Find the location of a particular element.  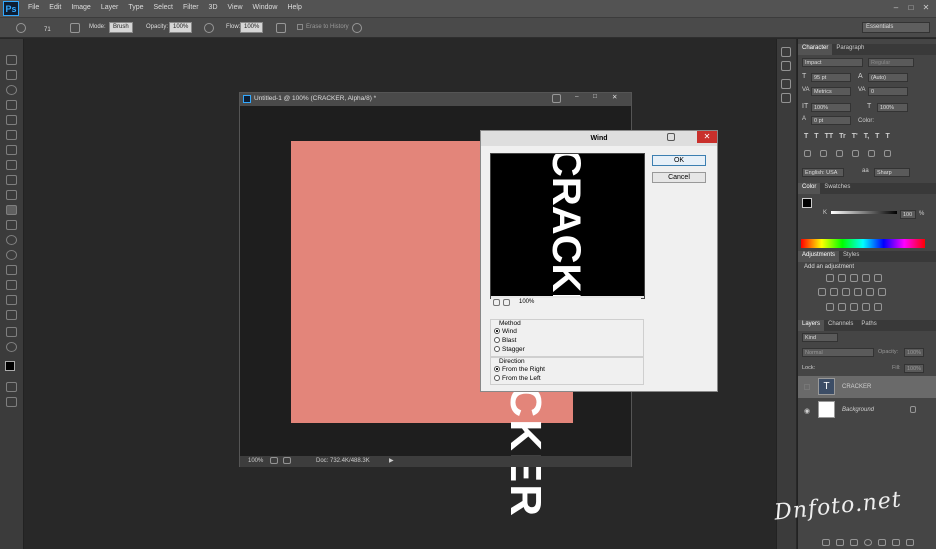

color-spectrum-ramp is located at coordinates (863, 243).